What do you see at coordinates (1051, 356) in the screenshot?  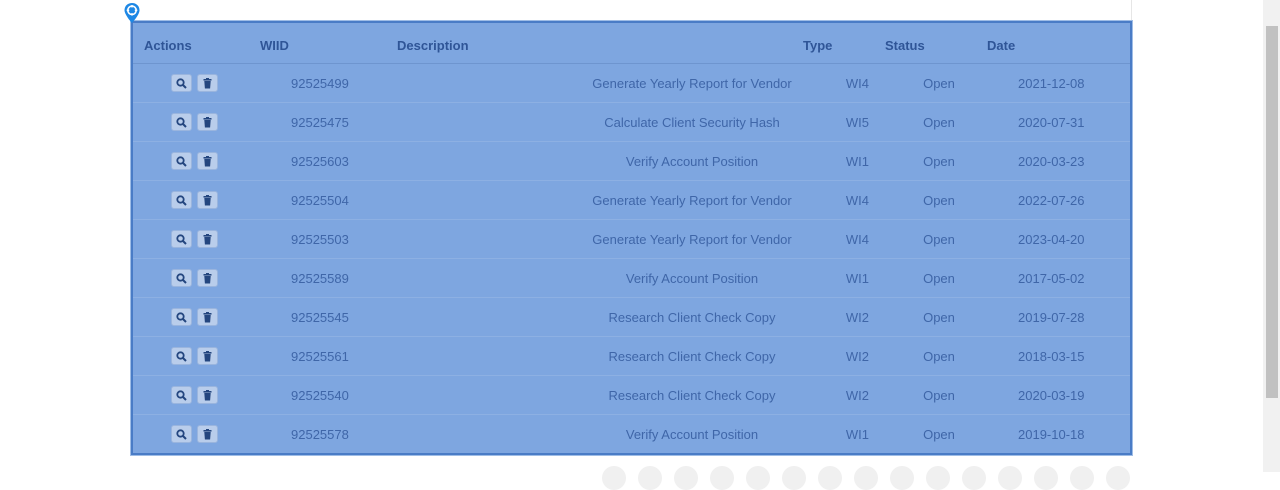 I see `cell-date: 2018-03-15` at bounding box center [1051, 356].